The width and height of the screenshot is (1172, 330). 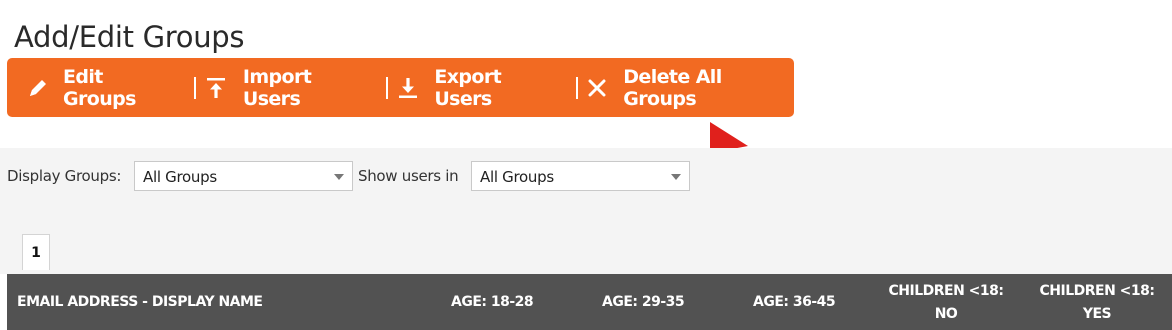 What do you see at coordinates (517, 177) in the screenshot?
I see `show-users-value: All Groups` at bounding box center [517, 177].